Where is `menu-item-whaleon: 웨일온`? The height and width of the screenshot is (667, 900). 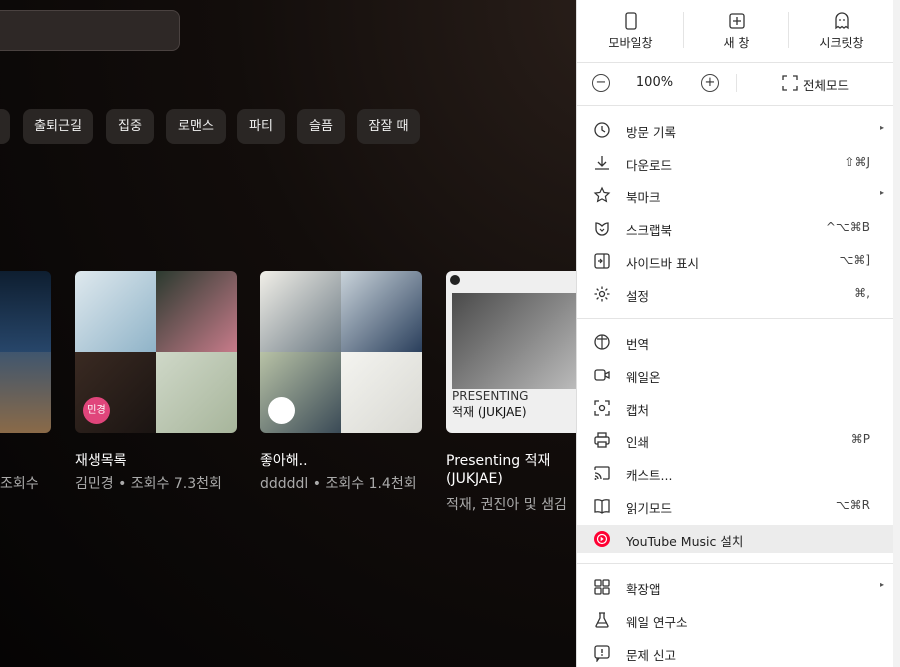 menu-item-whaleon: 웨일온 is located at coordinates (735, 375).